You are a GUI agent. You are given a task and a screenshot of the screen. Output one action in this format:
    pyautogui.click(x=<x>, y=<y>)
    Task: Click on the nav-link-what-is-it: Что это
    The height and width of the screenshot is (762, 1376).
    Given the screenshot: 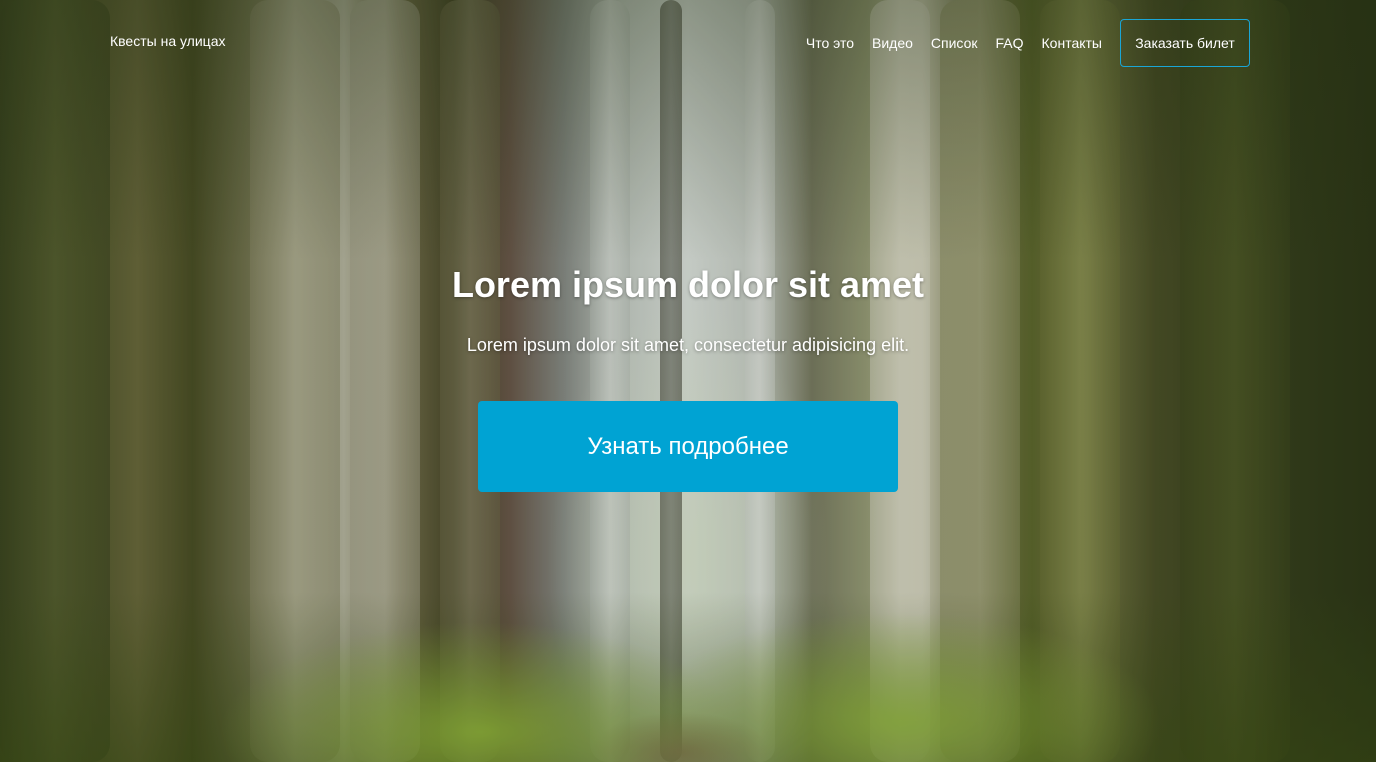 What is the action you would take?
    pyautogui.click(x=830, y=43)
    